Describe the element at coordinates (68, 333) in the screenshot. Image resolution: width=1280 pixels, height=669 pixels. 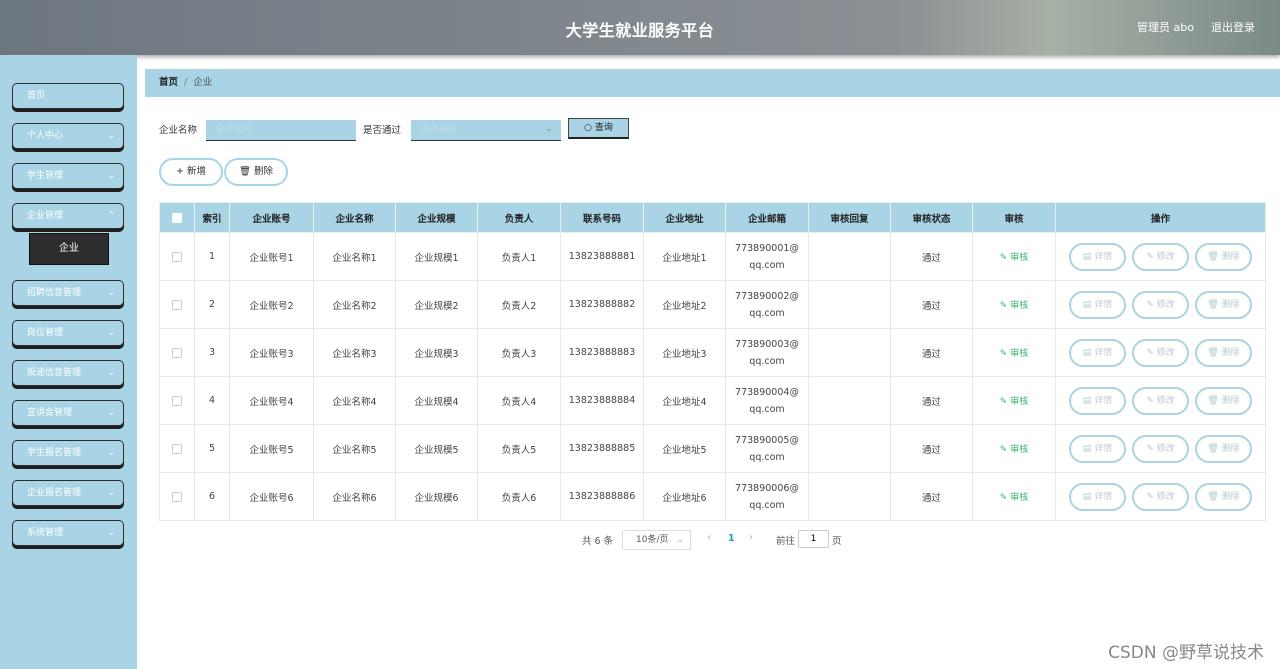
I see `sidebar-item-position-mgmt: 岗位管理 ⌄` at that location.